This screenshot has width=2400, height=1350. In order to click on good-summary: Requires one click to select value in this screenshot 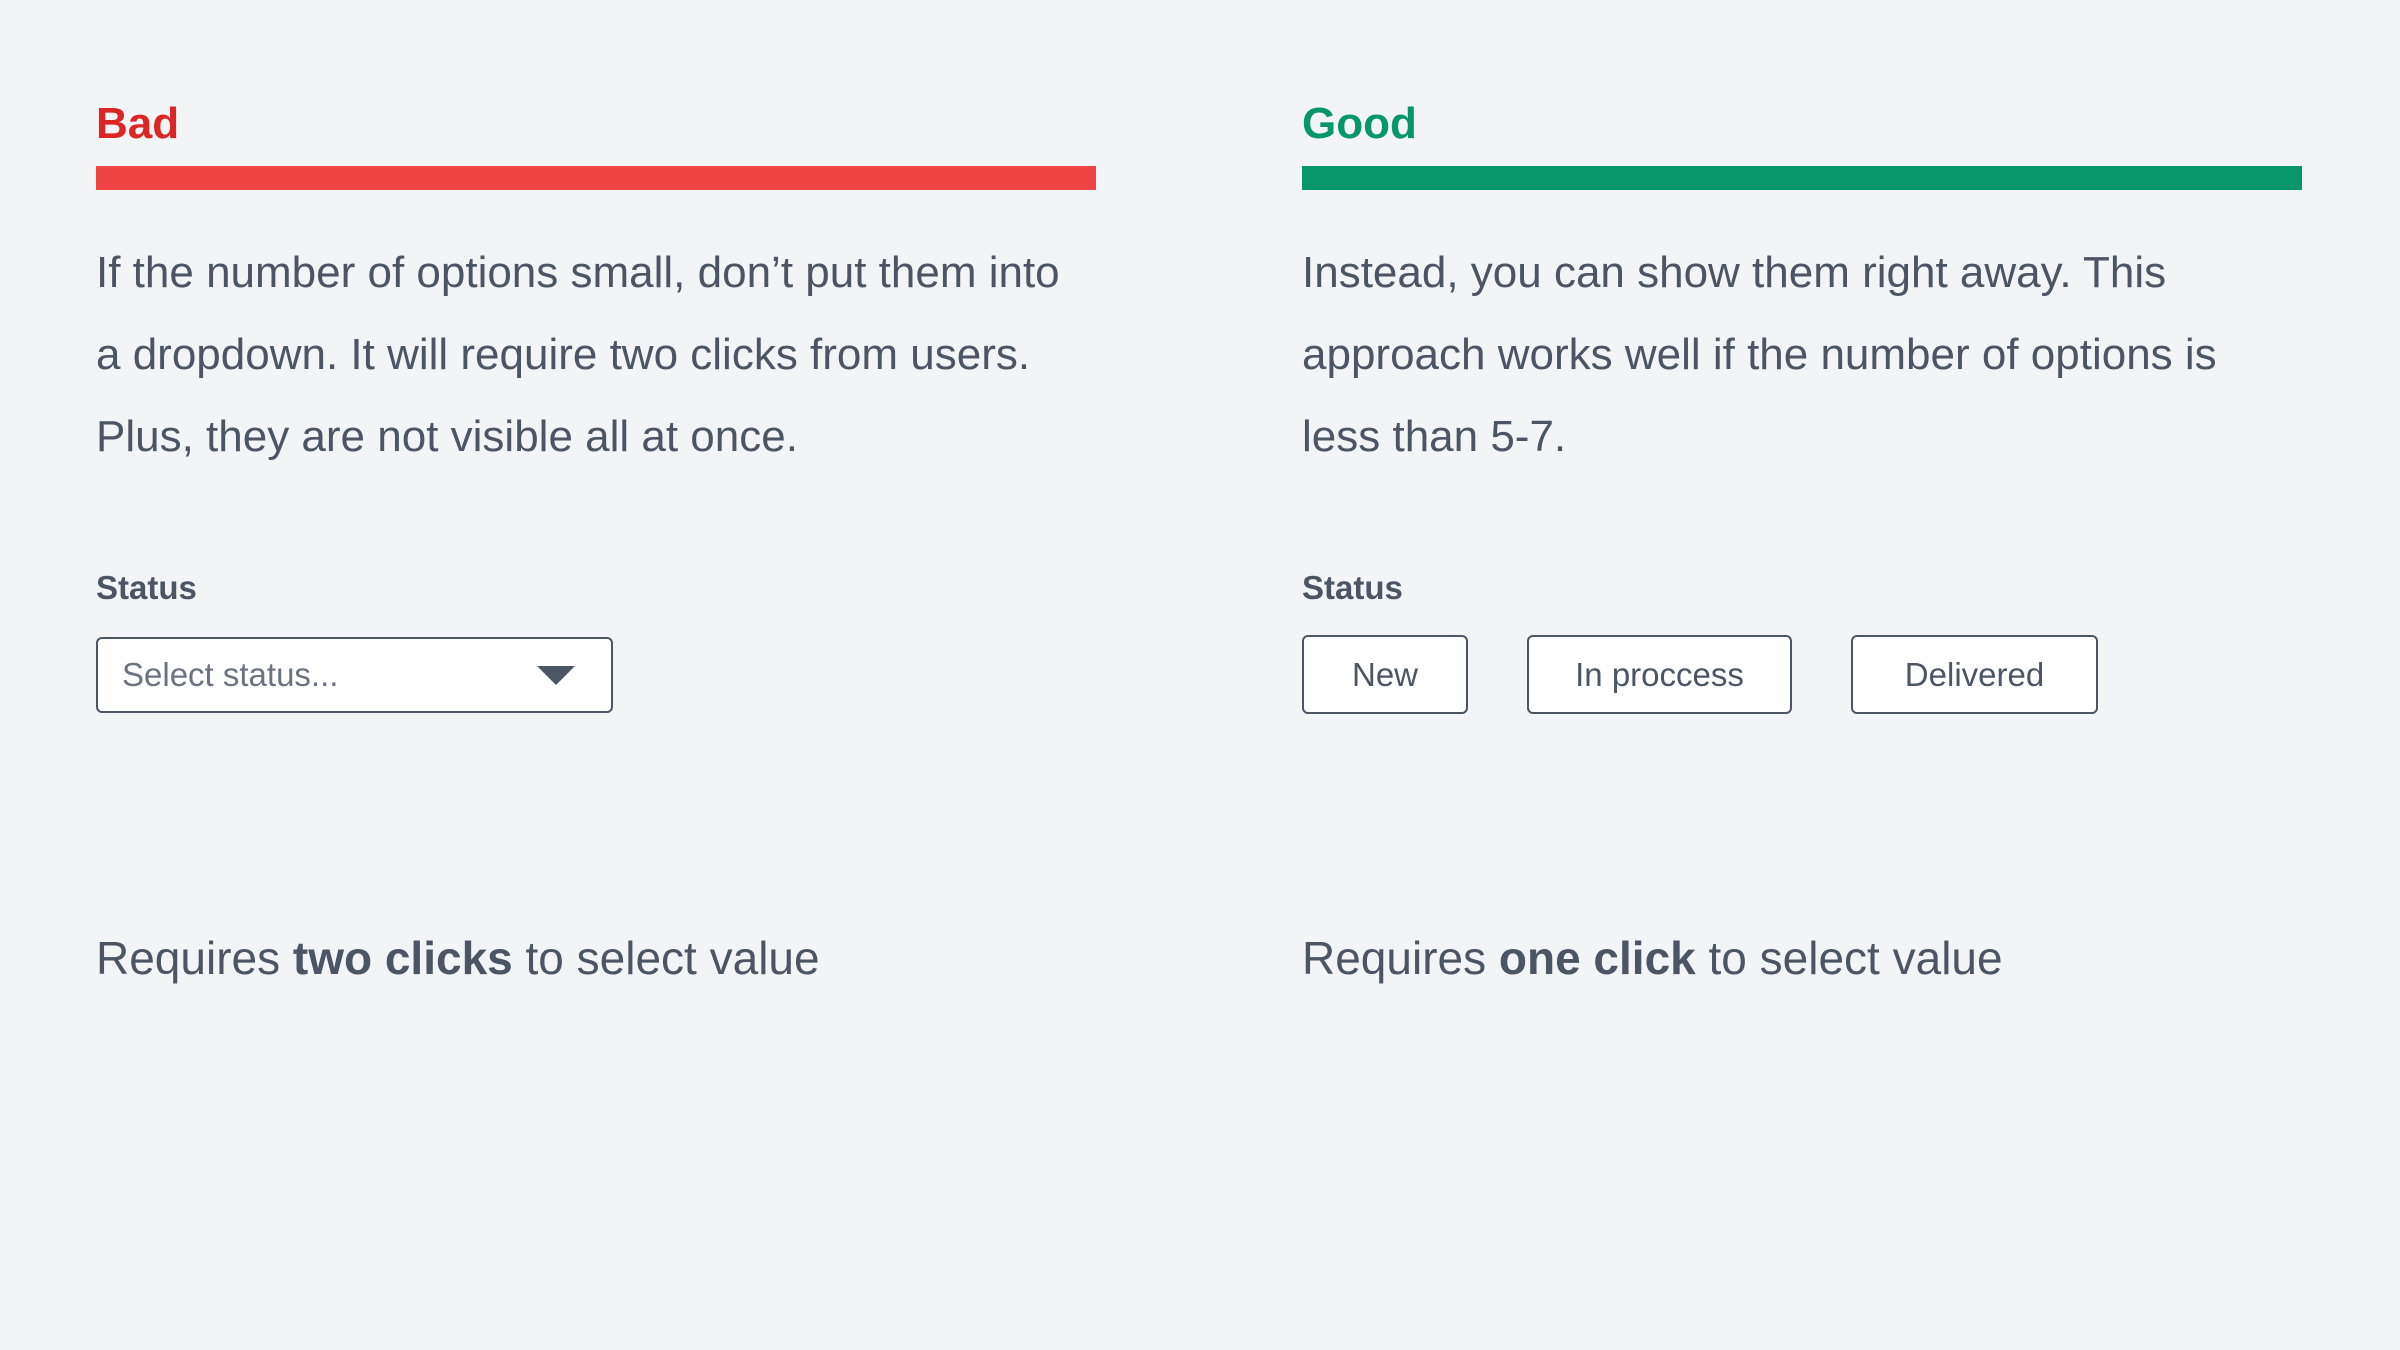, I will do `click(1652, 958)`.